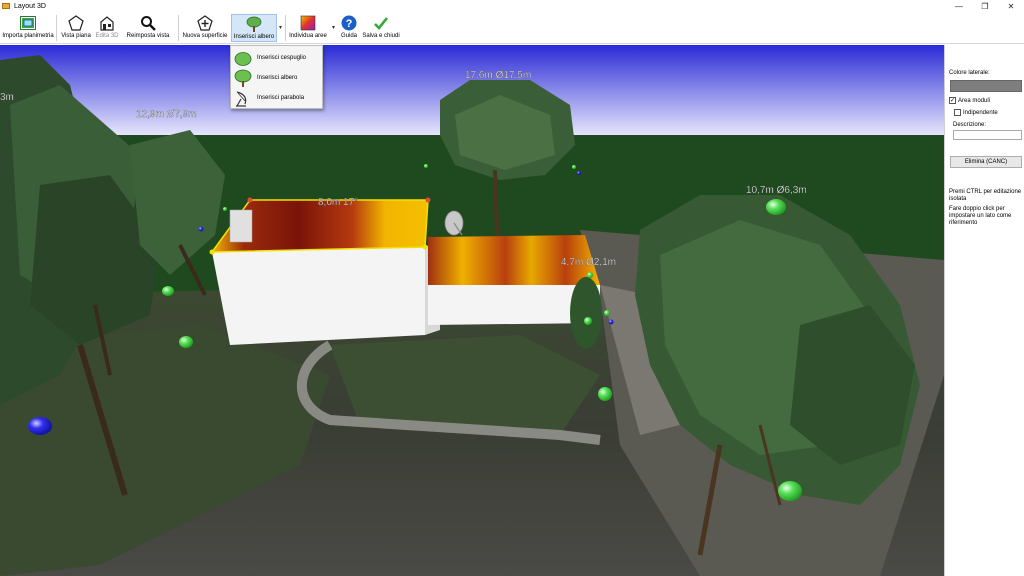 Image resolution: width=1024 pixels, height=576 pixels. What do you see at coordinates (512, 6) in the screenshot?
I see `title-bar: Layout 3D — ❐ ✕` at bounding box center [512, 6].